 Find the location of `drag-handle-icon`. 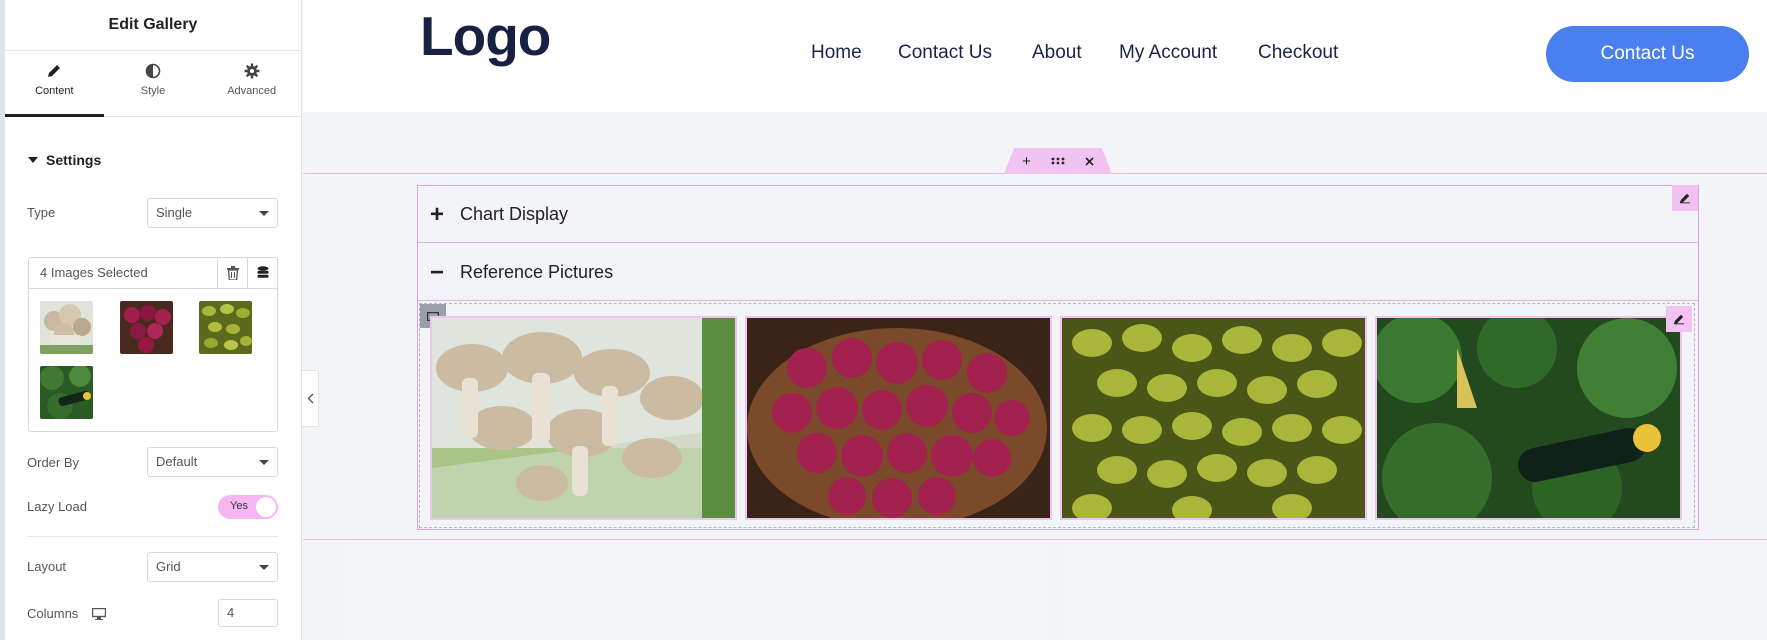

drag-handle-icon is located at coordinates (1058, 161).